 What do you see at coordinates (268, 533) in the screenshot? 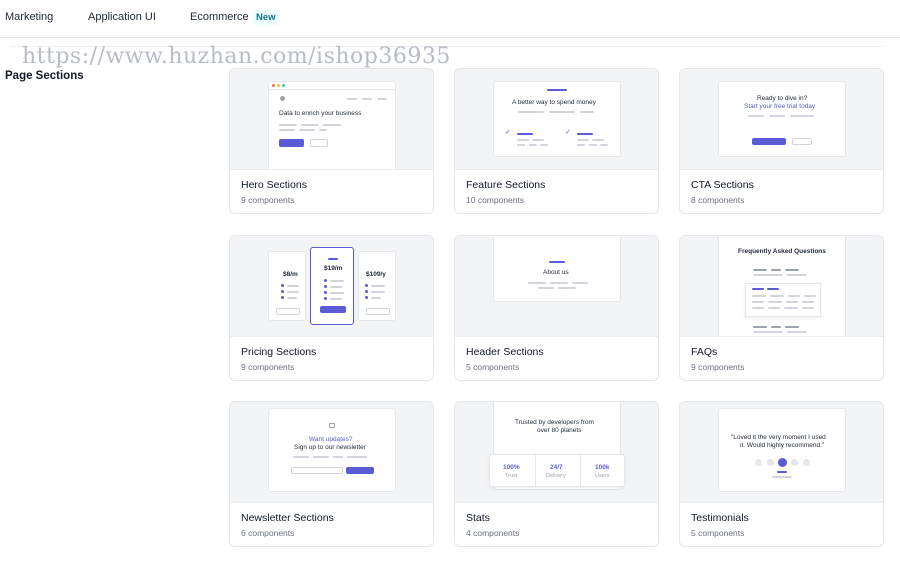
I see `card-count: 6 components` at bounding box center [268, 533].